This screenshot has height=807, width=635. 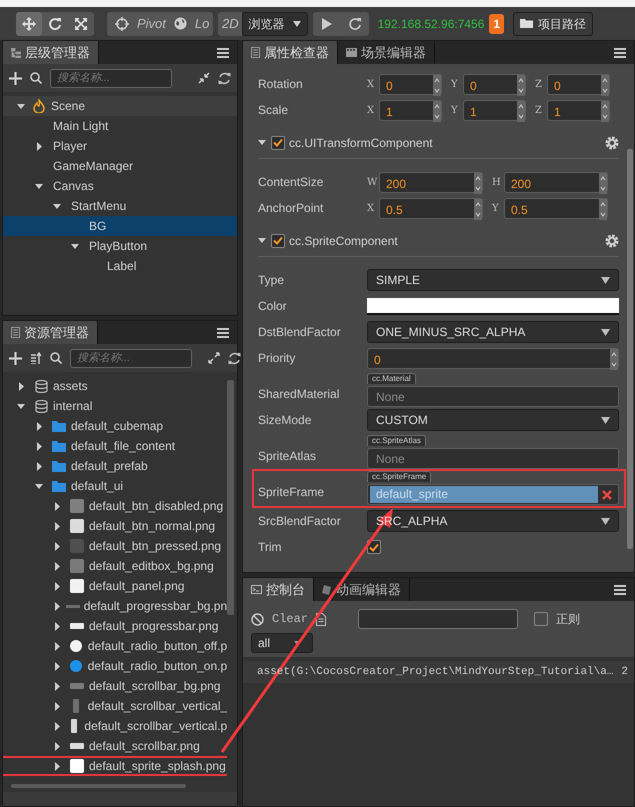 I want to click on project-path-button: 项目路径, so click(x=553, y=24).